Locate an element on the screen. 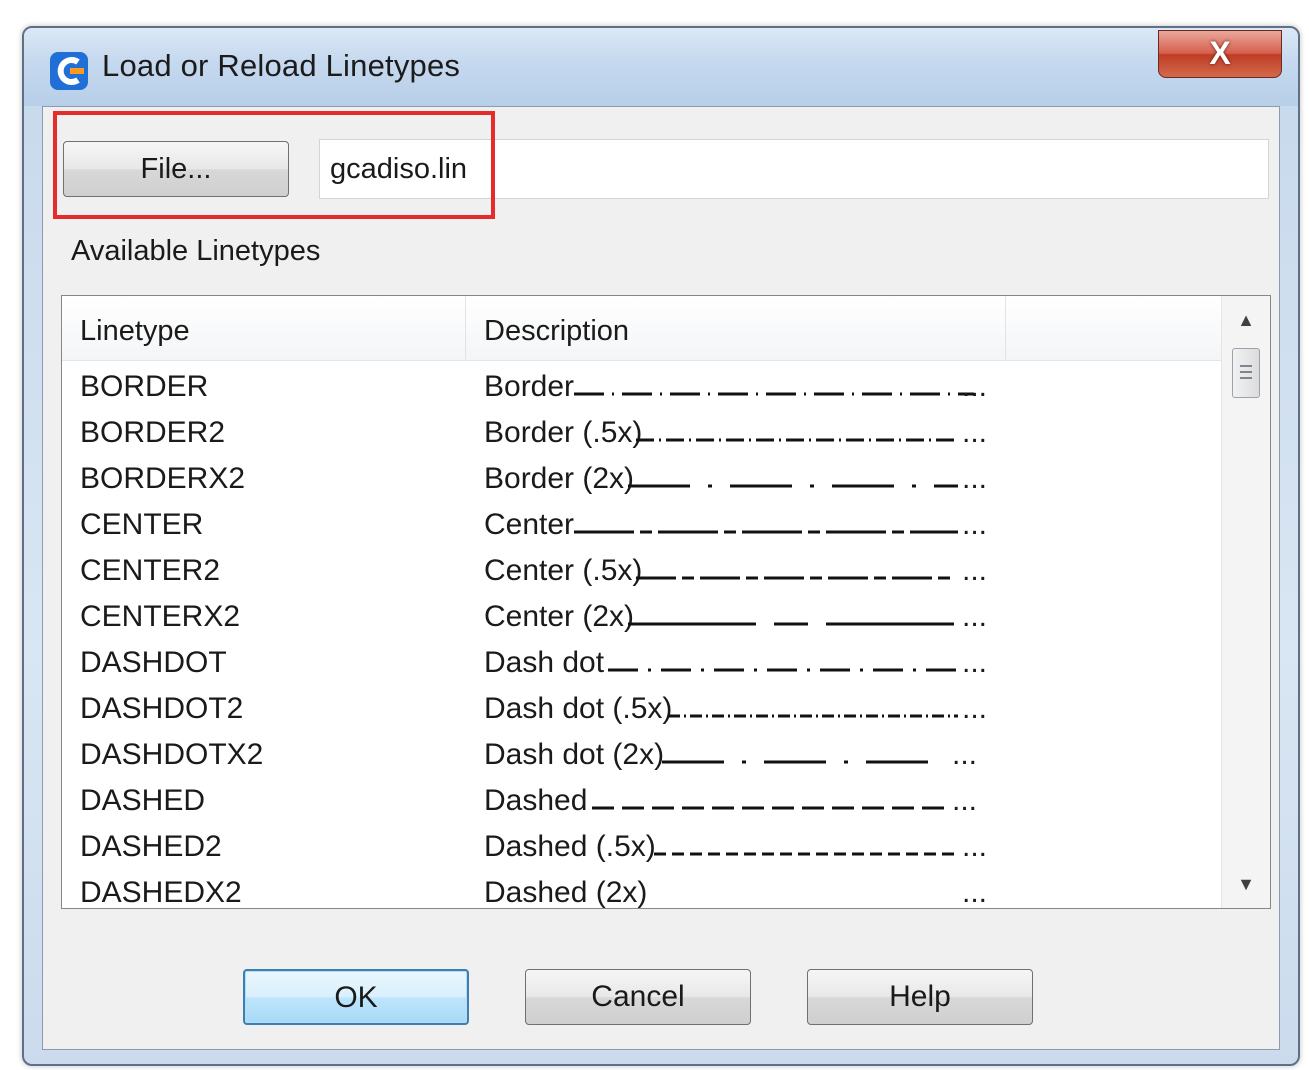 Image resolution: width=1309 pixels, height=1070 pixels. linetype-name: DASHEDX2 is located at coordinates (161, 892).